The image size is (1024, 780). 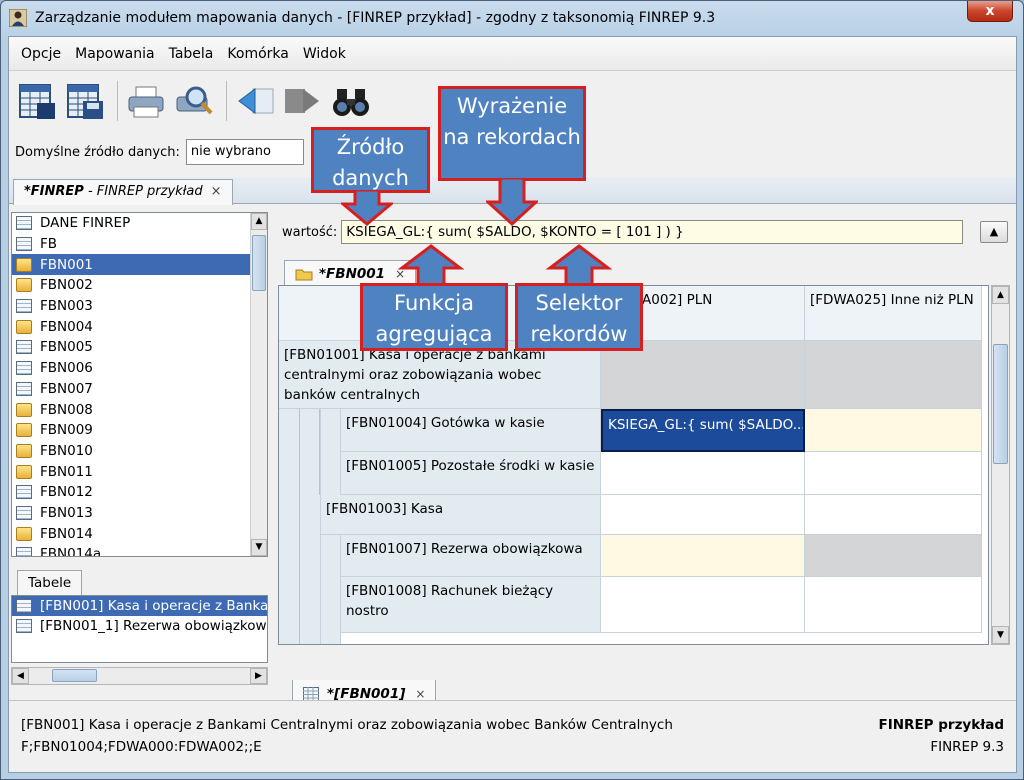 What do you see at coordinates (123, 192) in the screenshot?
I see `document-tab: *FINREP - FINREP przykład ×` at bounding box center [123, 192].